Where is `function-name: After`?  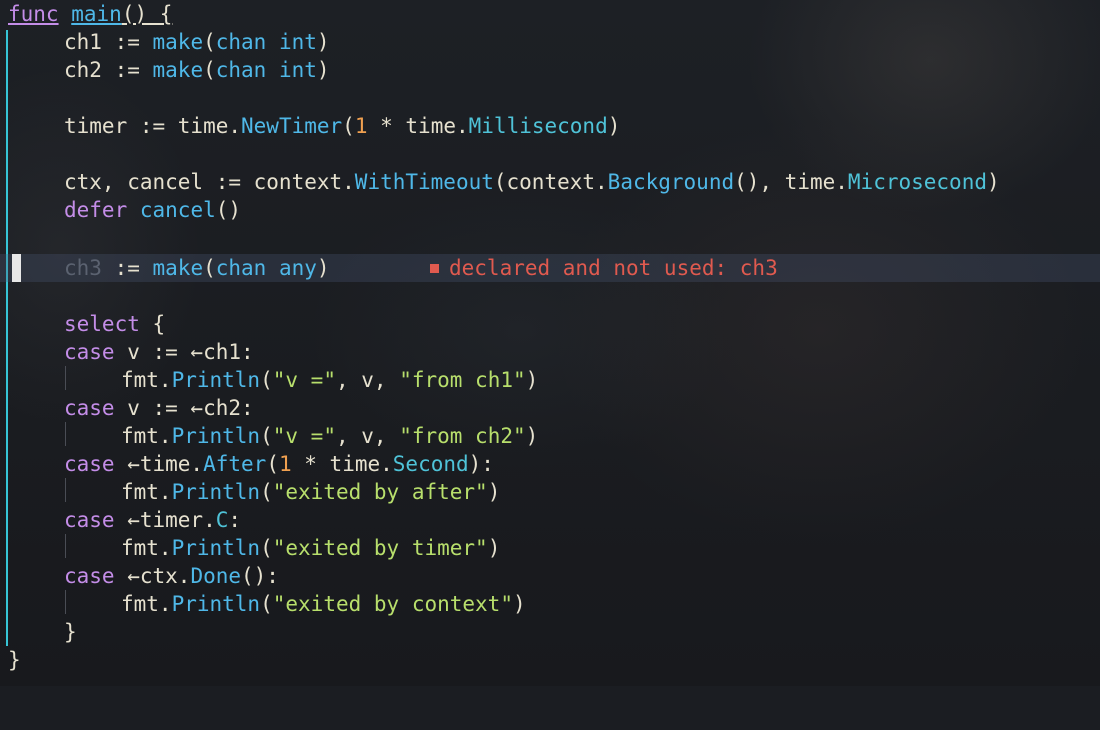
function-name: After is located at coordinates (235, 464).